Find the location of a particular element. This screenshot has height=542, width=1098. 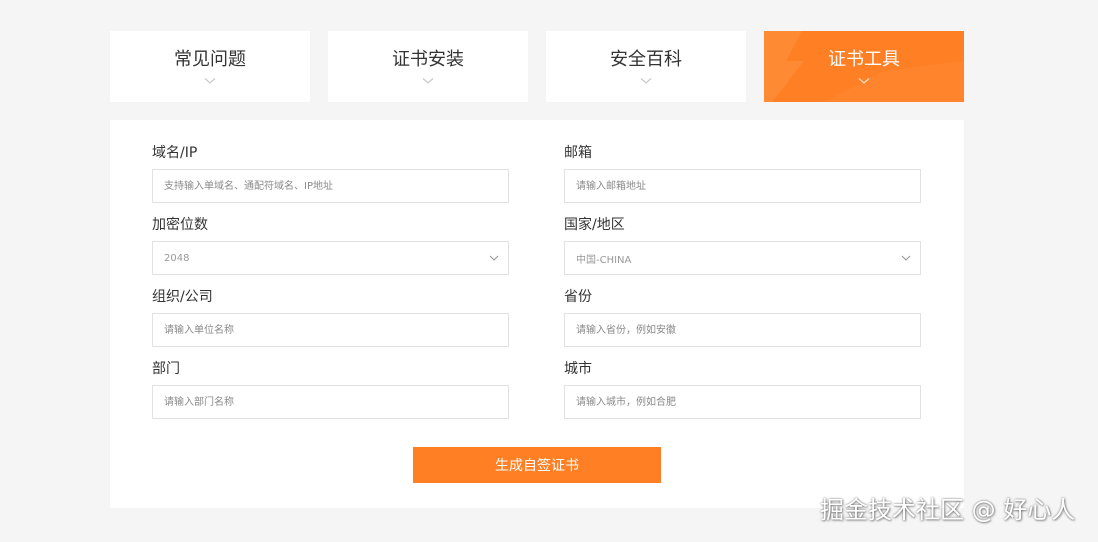

department-input-box is located at coordinates (330, 402).